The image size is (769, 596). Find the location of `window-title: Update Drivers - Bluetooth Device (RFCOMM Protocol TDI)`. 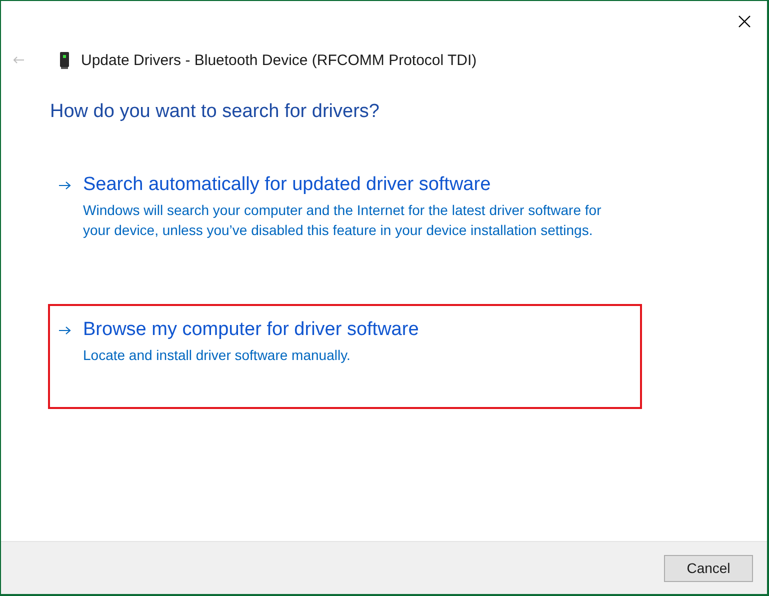

window-title: Update Drivers - Bluetooth Device (RFCOMM Protocol TDI) is located at coordinates (279, 60).